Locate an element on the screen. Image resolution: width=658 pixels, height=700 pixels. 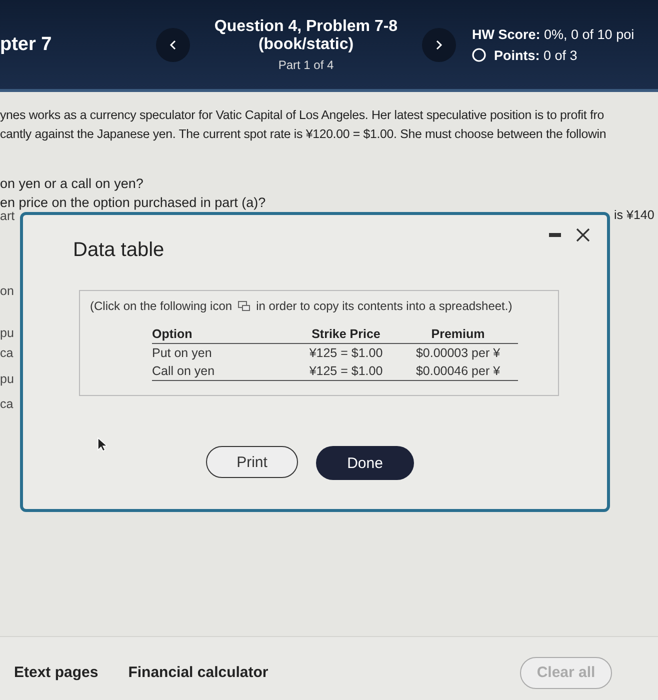
previous-button is located at coordinates (173, 45).